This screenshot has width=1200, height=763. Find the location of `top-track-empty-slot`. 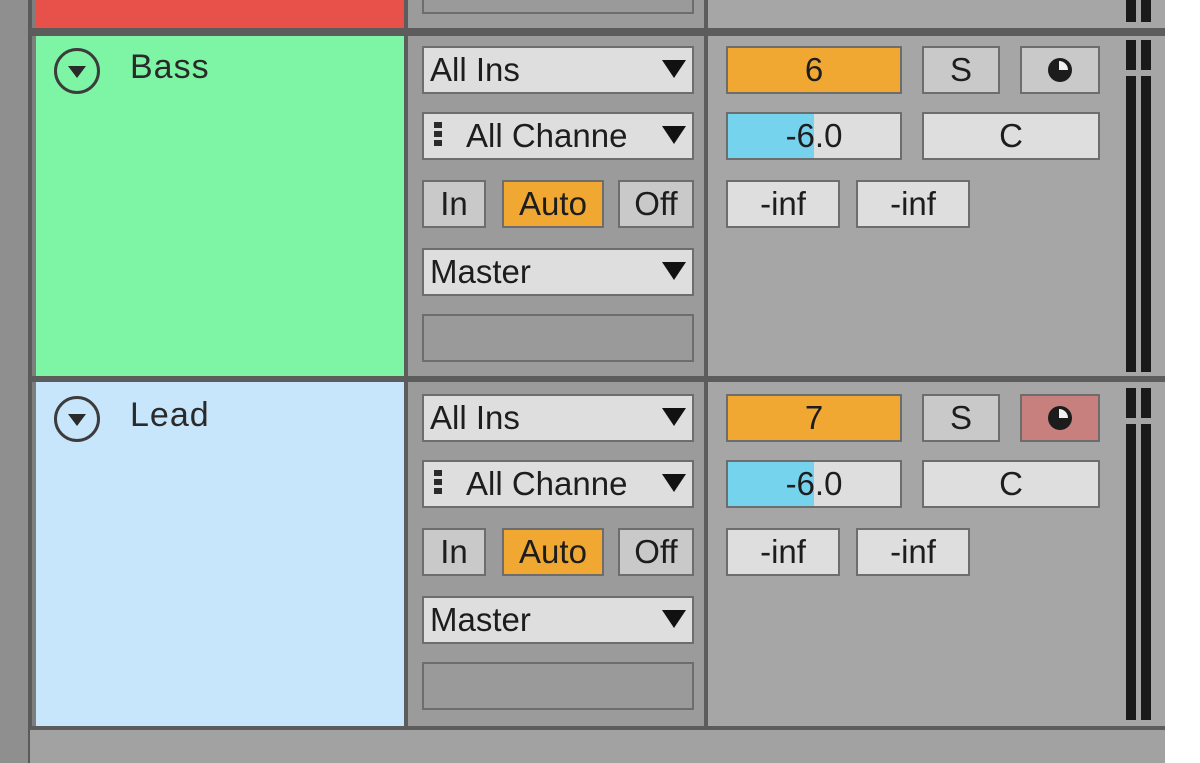

top-track-empty-slot is located at coordinates (558, 7).